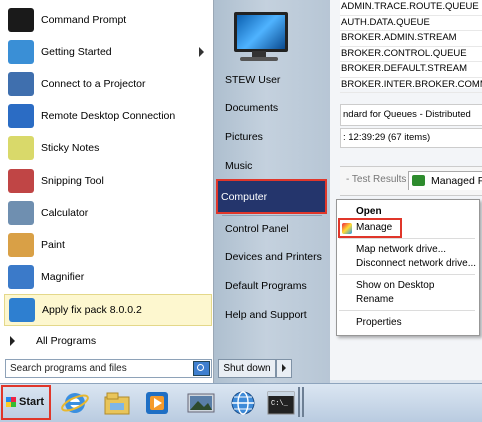  What do you see at coordinates (411, 8) in the screenshot?
I see `queue-row: ADMIN.TRACE.ROUTE.QUEUE` at bounding box center [411, 8].